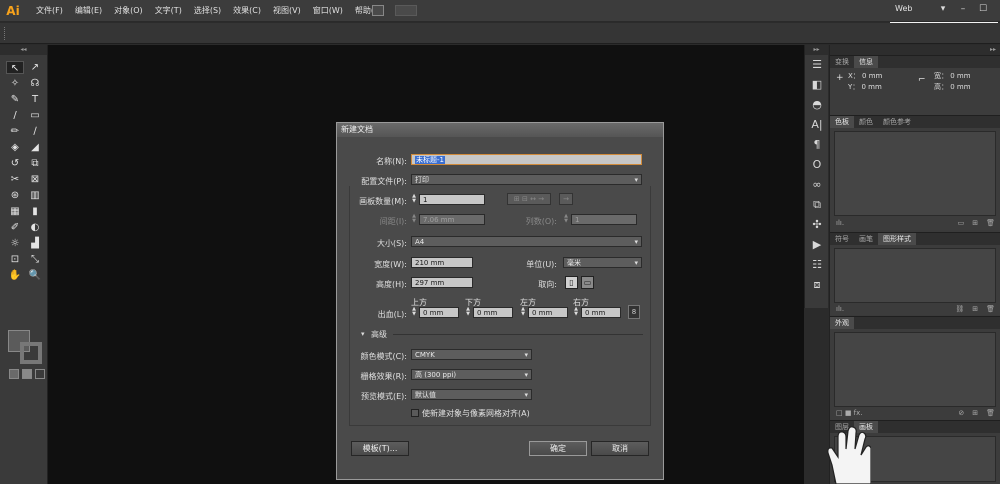 This screenshot has height=484, width=1000. What do you see at coordinates (468, 312) in the screenshot?
I see `bleed-bottom-spinner-icon: ▲ ▼` at bounding box center [468, 312].